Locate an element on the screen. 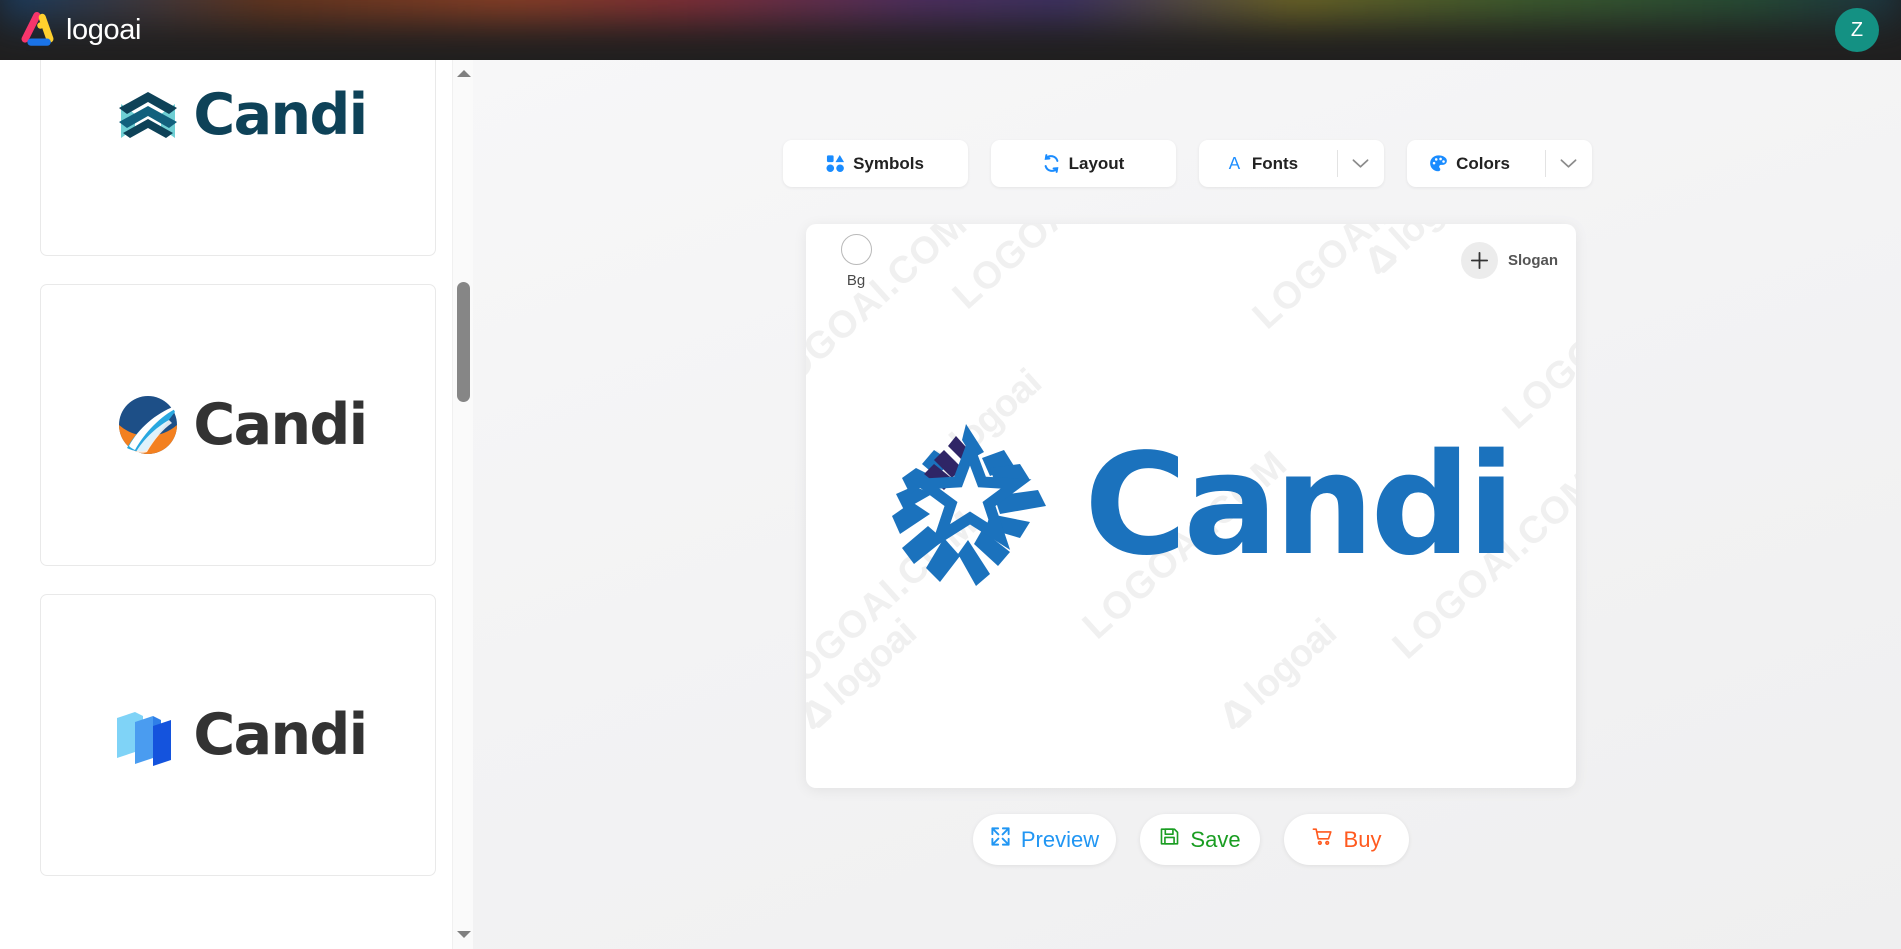 Image resolution: width=1901 pixels, height=949 pixels. logoai-triangle-icon is located at coordinates (37, 29).